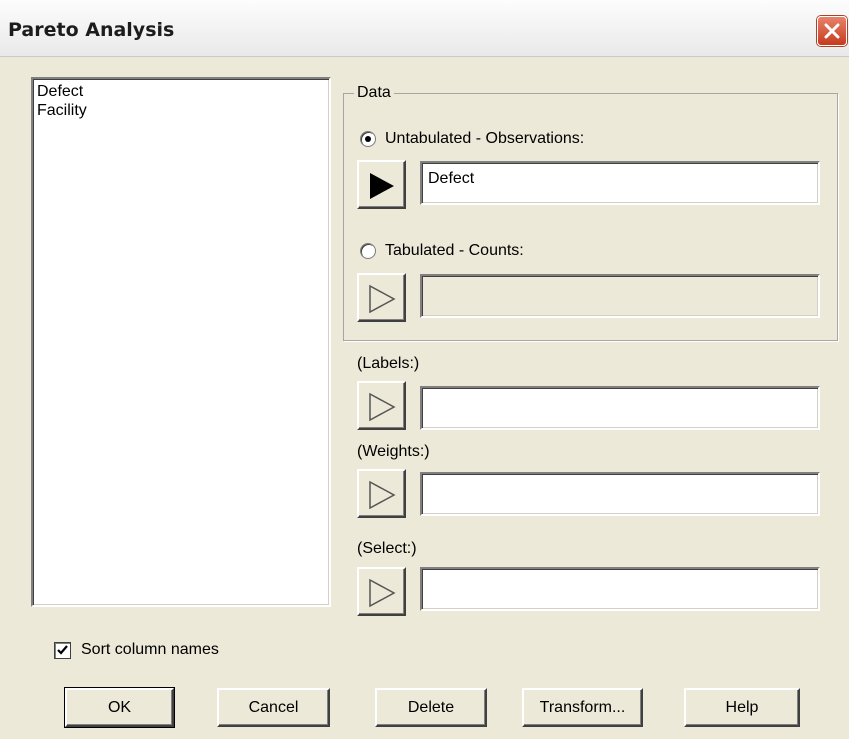 This screenshot has height=739, width=849. What do you see at coordinates (388, 363) in the screenshot?
I see `labels-label: (Labels:)` at bounding box center [388, 363].